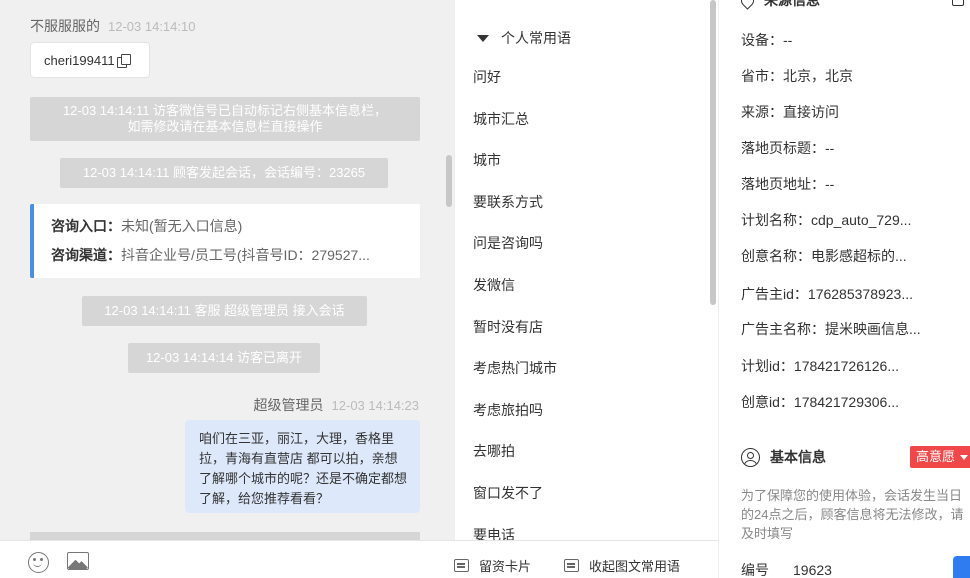 Image resolution: width=970 pixels, height=578 pixels. Describe the element at coordinates (515, 411) in the screenshot. I see `phrase-item: 考虑旅拍吗` at that location.